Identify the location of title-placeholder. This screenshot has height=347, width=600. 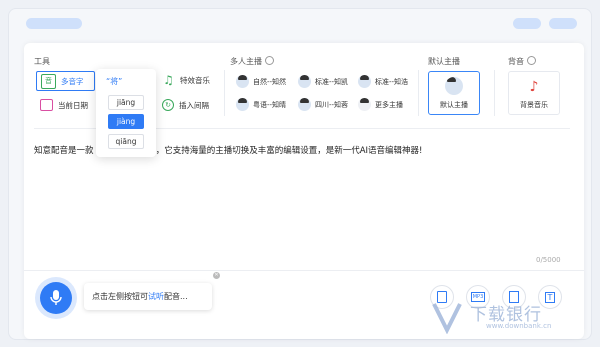
(54, 23).